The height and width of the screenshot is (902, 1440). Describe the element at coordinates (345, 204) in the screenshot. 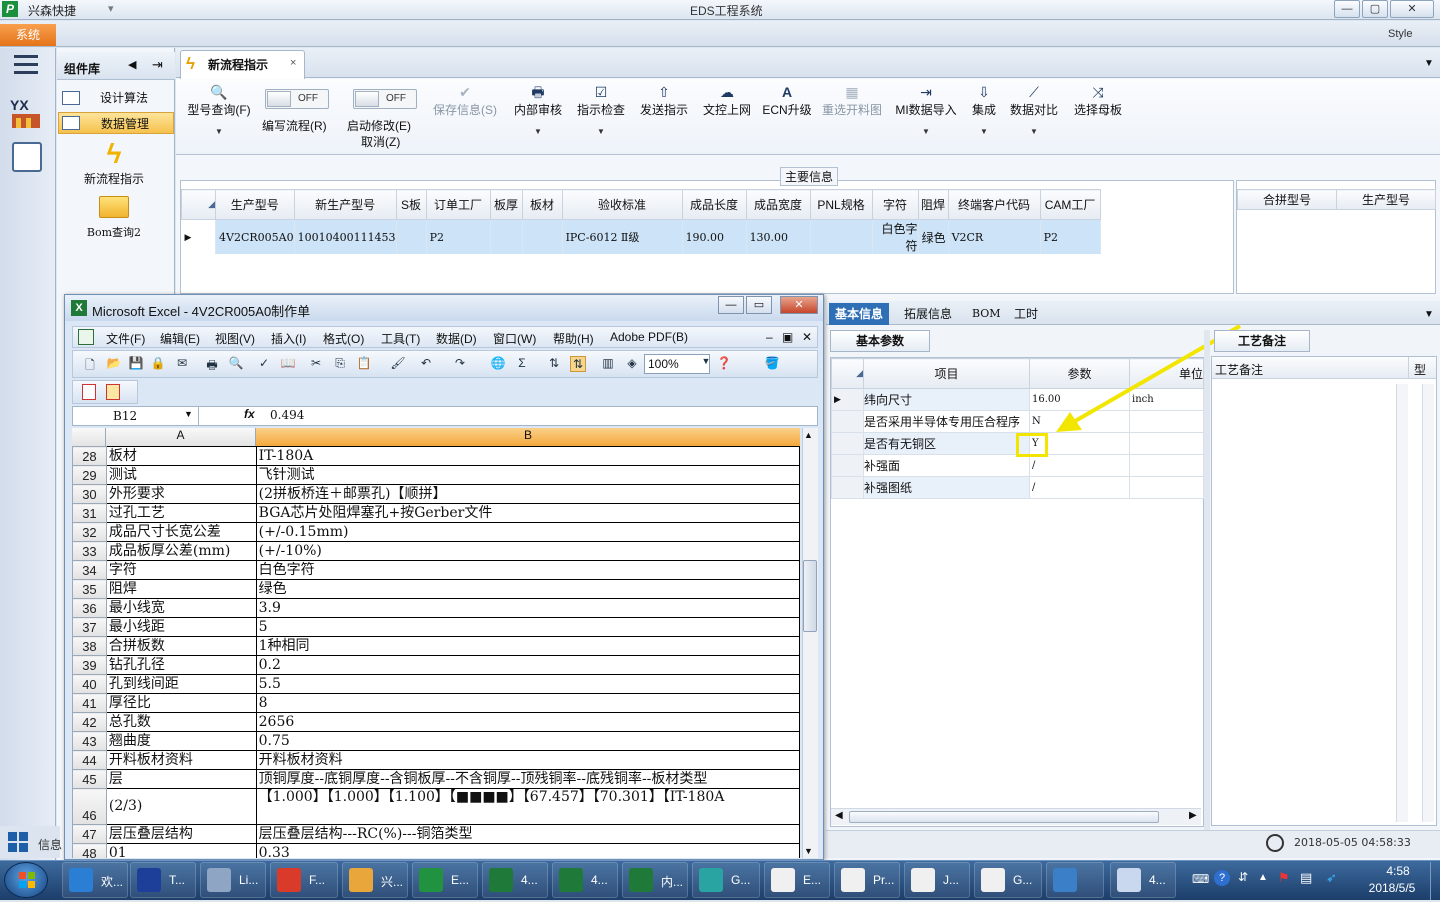

I see `column-header: 新生产型号` at that location.